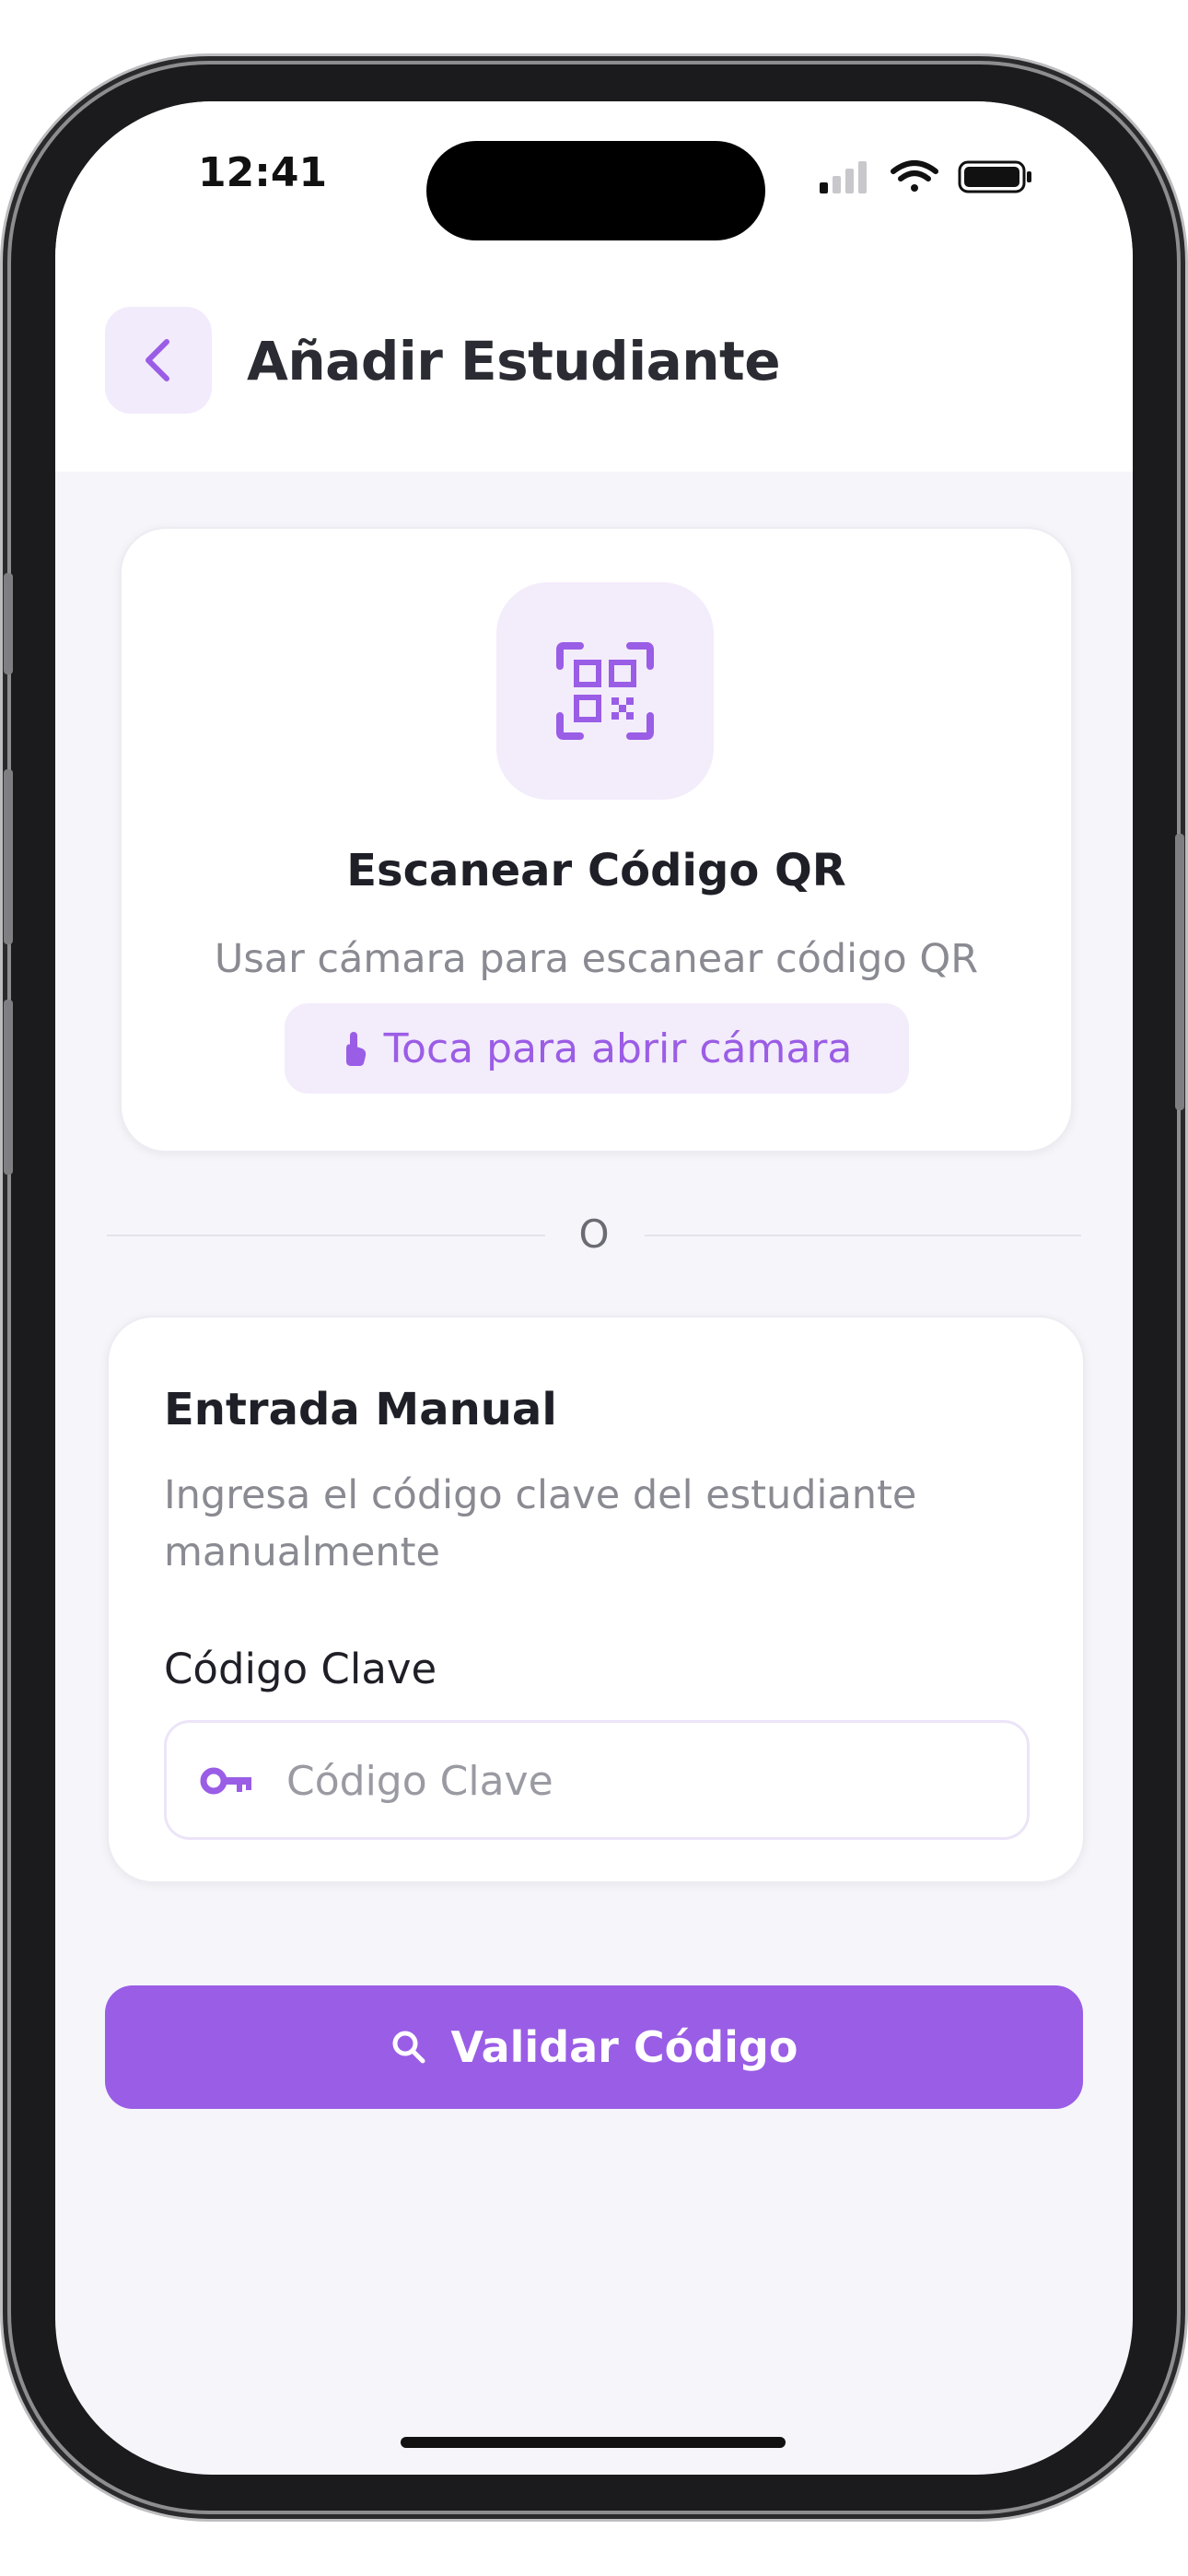 The width and height of the screenshot is (1188, 2576). What do you see at coordinates (1179, 972) in the screenshot?
I see `power-button` at bounding box center [1179, 972].